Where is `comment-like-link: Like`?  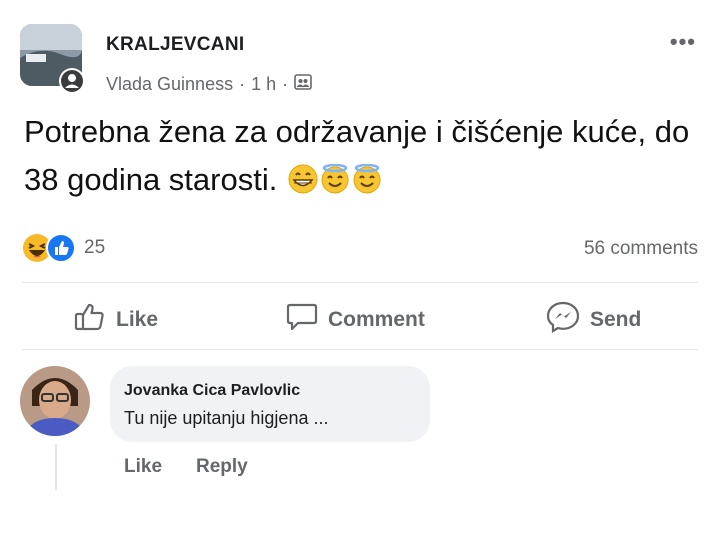
comment-like-link: Like is located at coordinates (143, 467).